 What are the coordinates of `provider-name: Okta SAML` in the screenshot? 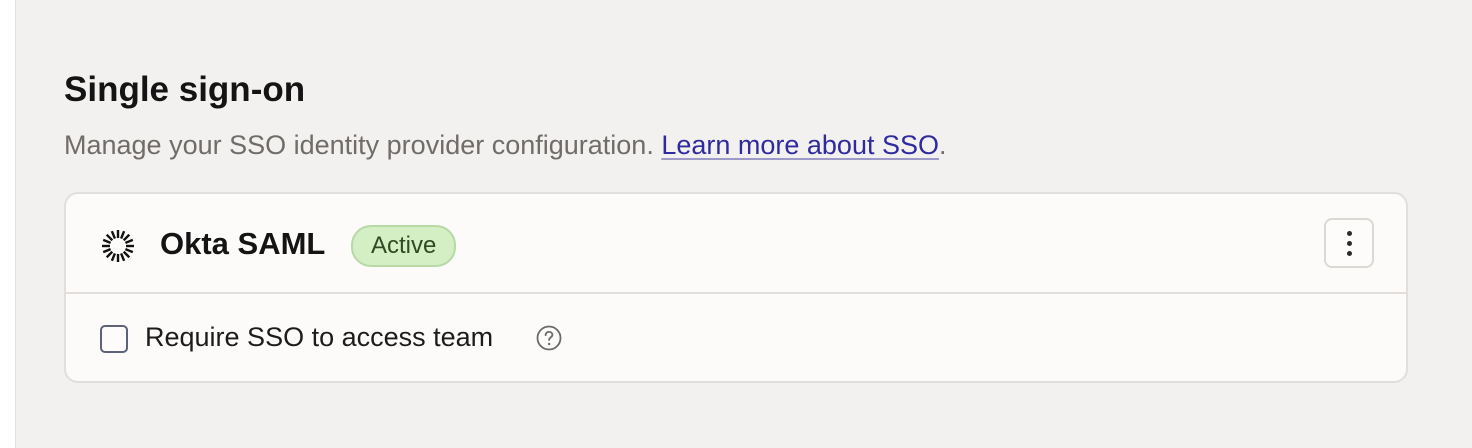 It's located at (243, 243).